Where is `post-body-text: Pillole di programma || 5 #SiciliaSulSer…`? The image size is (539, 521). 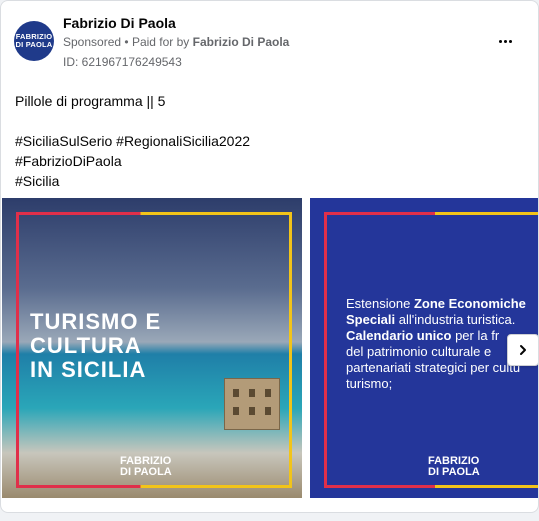 post-body-text: Pillole di programma || 5 #SiciliaSulSer… is located at coordinates (132, 141).